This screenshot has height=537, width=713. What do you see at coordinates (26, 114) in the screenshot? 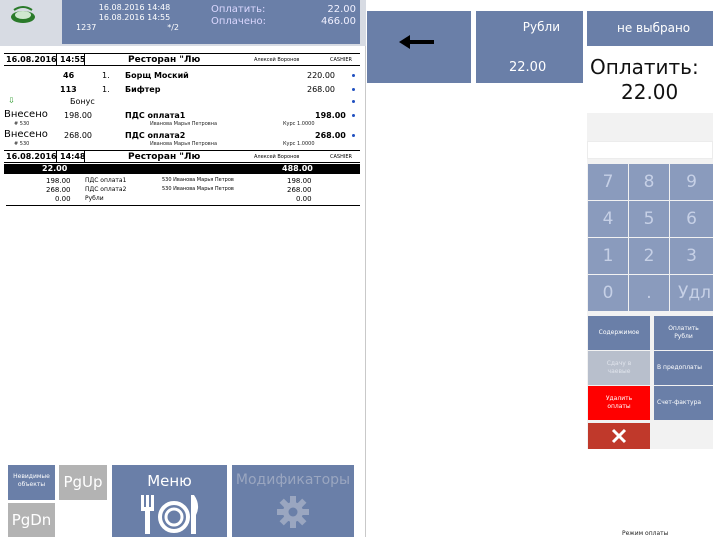
I see `payment-label: Внесено` at bounding box center [26, 114].